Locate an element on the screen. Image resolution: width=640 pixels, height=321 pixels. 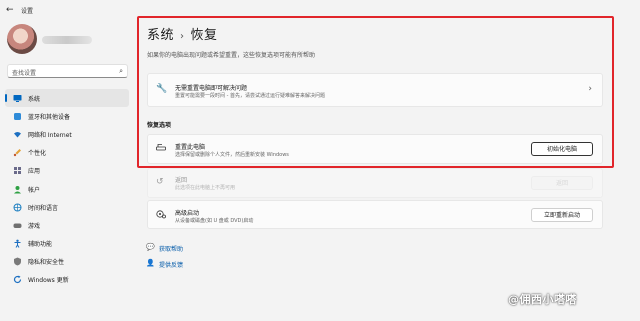
accessibility-icon is located at coordinates (17, 243).